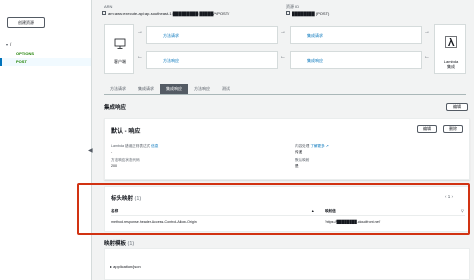 The height and width of the screenshot is (280, 474). What do you see at coordinates (297, 166) in the screenshot?
I see `default-mapping-value: 是` at bounding box center [297, 166].